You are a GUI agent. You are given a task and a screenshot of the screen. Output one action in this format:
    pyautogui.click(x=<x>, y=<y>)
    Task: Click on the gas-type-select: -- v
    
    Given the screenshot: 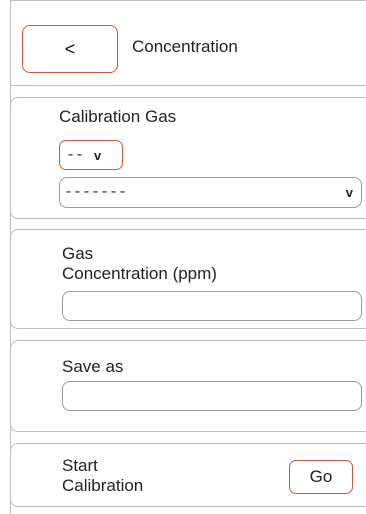 What is the action you would take?
    pyautogui.click(x=91, y=155)
    